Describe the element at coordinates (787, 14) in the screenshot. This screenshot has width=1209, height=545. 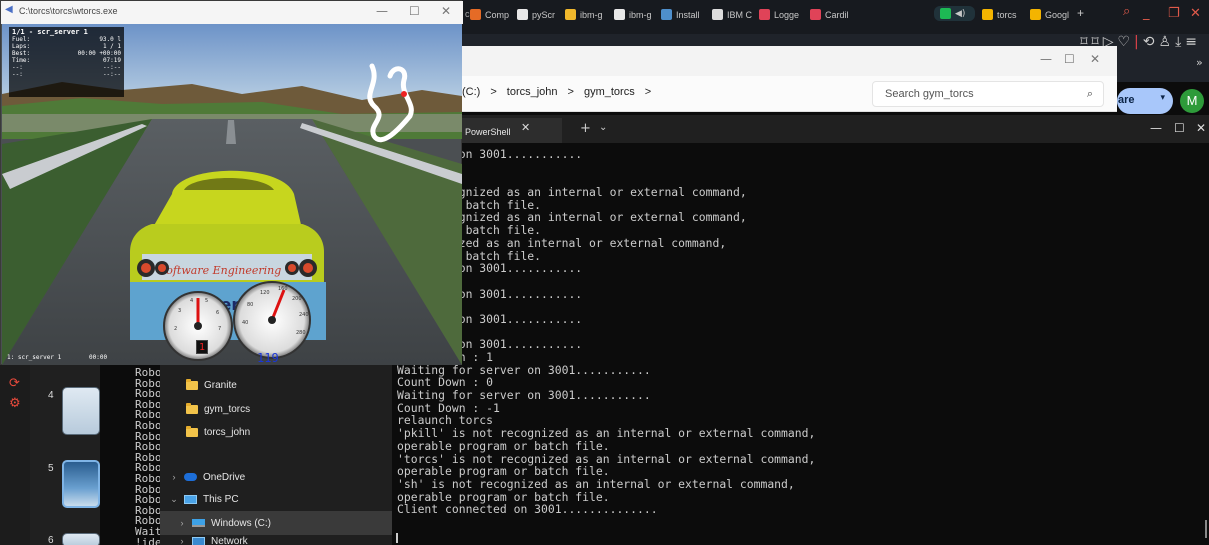
I see `browser-tab-label: Logge` at that location.